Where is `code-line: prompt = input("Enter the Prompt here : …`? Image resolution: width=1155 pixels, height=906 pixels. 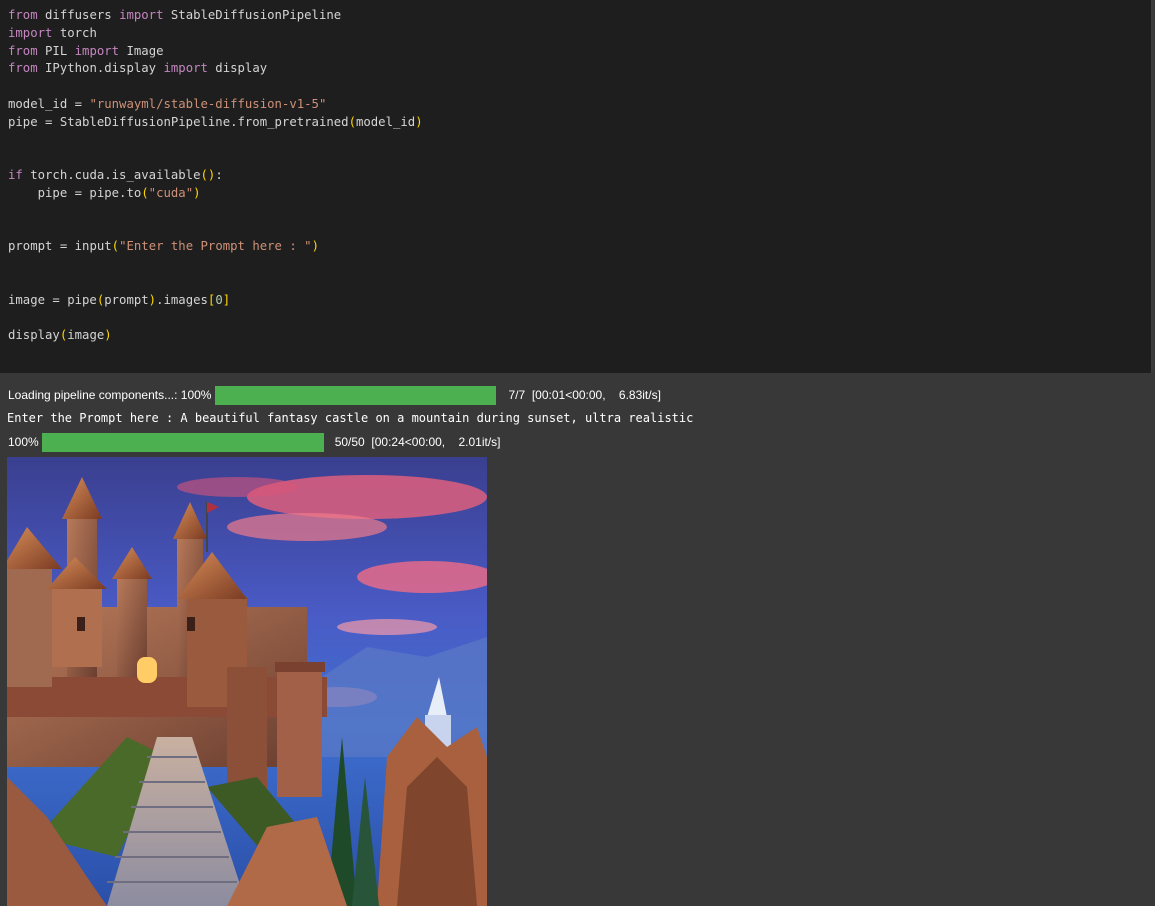
code-line: prompt = input("Enter the Prompt here : … is located at coordinates (215, 247).